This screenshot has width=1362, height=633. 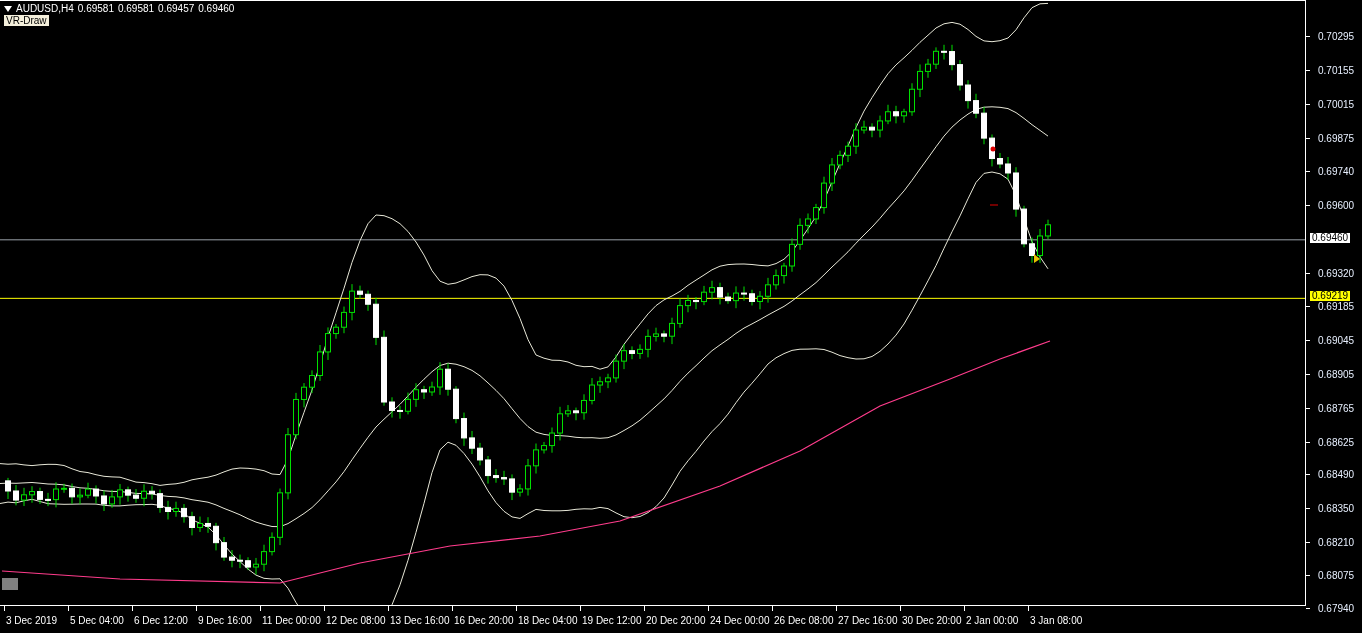 I want to click on price-label: 0.69600, so click(x=1336, y=205).